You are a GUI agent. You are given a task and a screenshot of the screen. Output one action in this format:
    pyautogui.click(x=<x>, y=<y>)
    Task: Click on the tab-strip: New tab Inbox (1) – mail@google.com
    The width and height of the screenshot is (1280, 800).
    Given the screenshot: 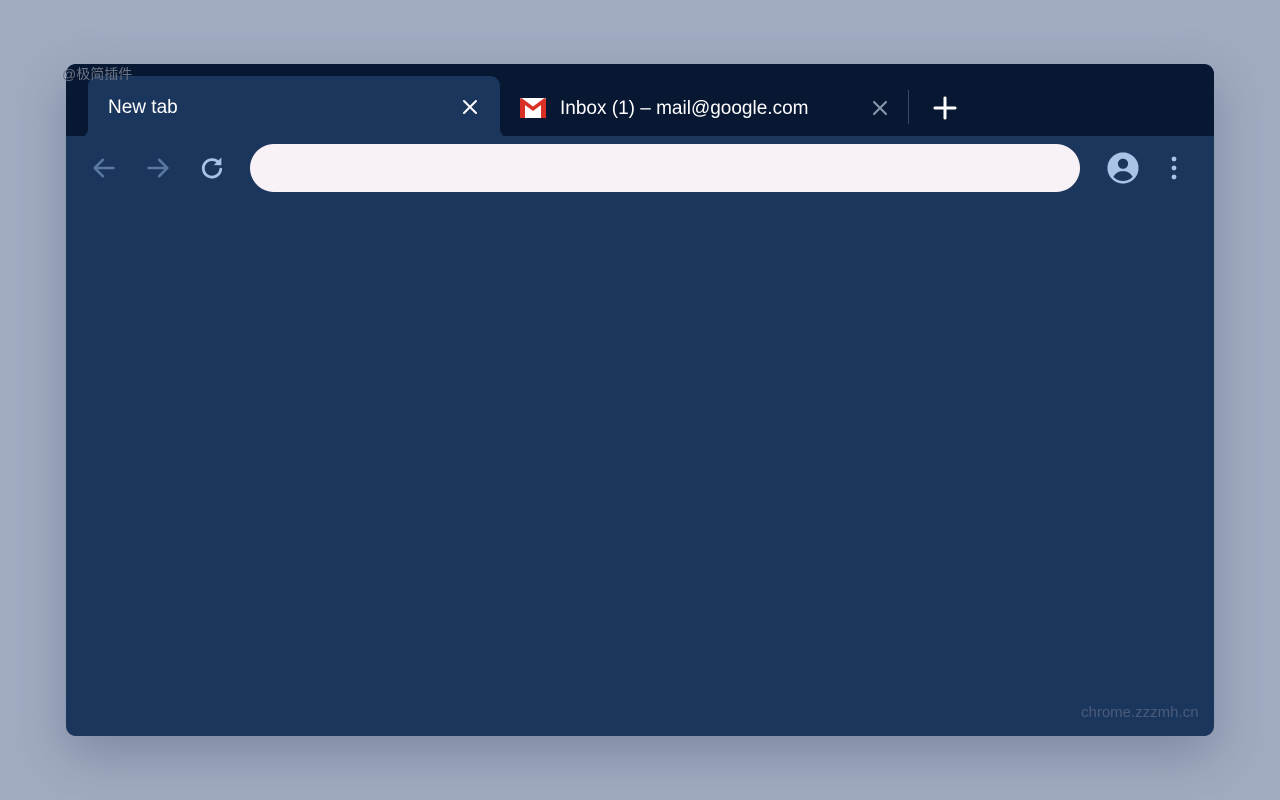 What is the action you would take?
    pyautogui.click(x=640, y=101)
    